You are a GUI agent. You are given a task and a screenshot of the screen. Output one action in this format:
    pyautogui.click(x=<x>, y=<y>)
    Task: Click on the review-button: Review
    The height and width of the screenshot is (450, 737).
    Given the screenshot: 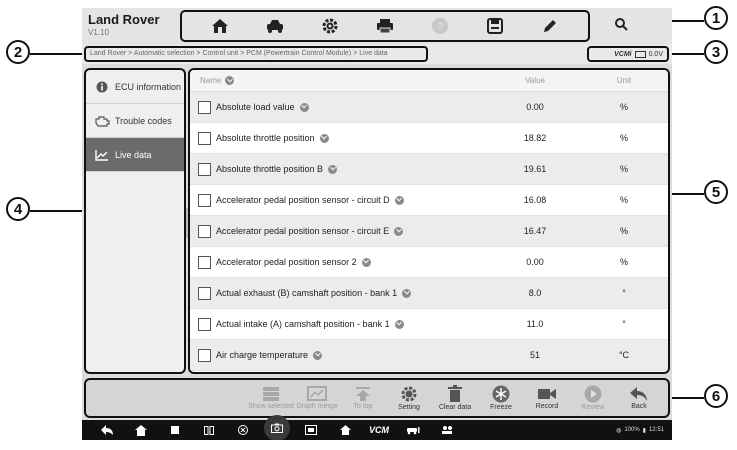 What is the action you would take?
    pyautogui.click(x=593, y=398)
    